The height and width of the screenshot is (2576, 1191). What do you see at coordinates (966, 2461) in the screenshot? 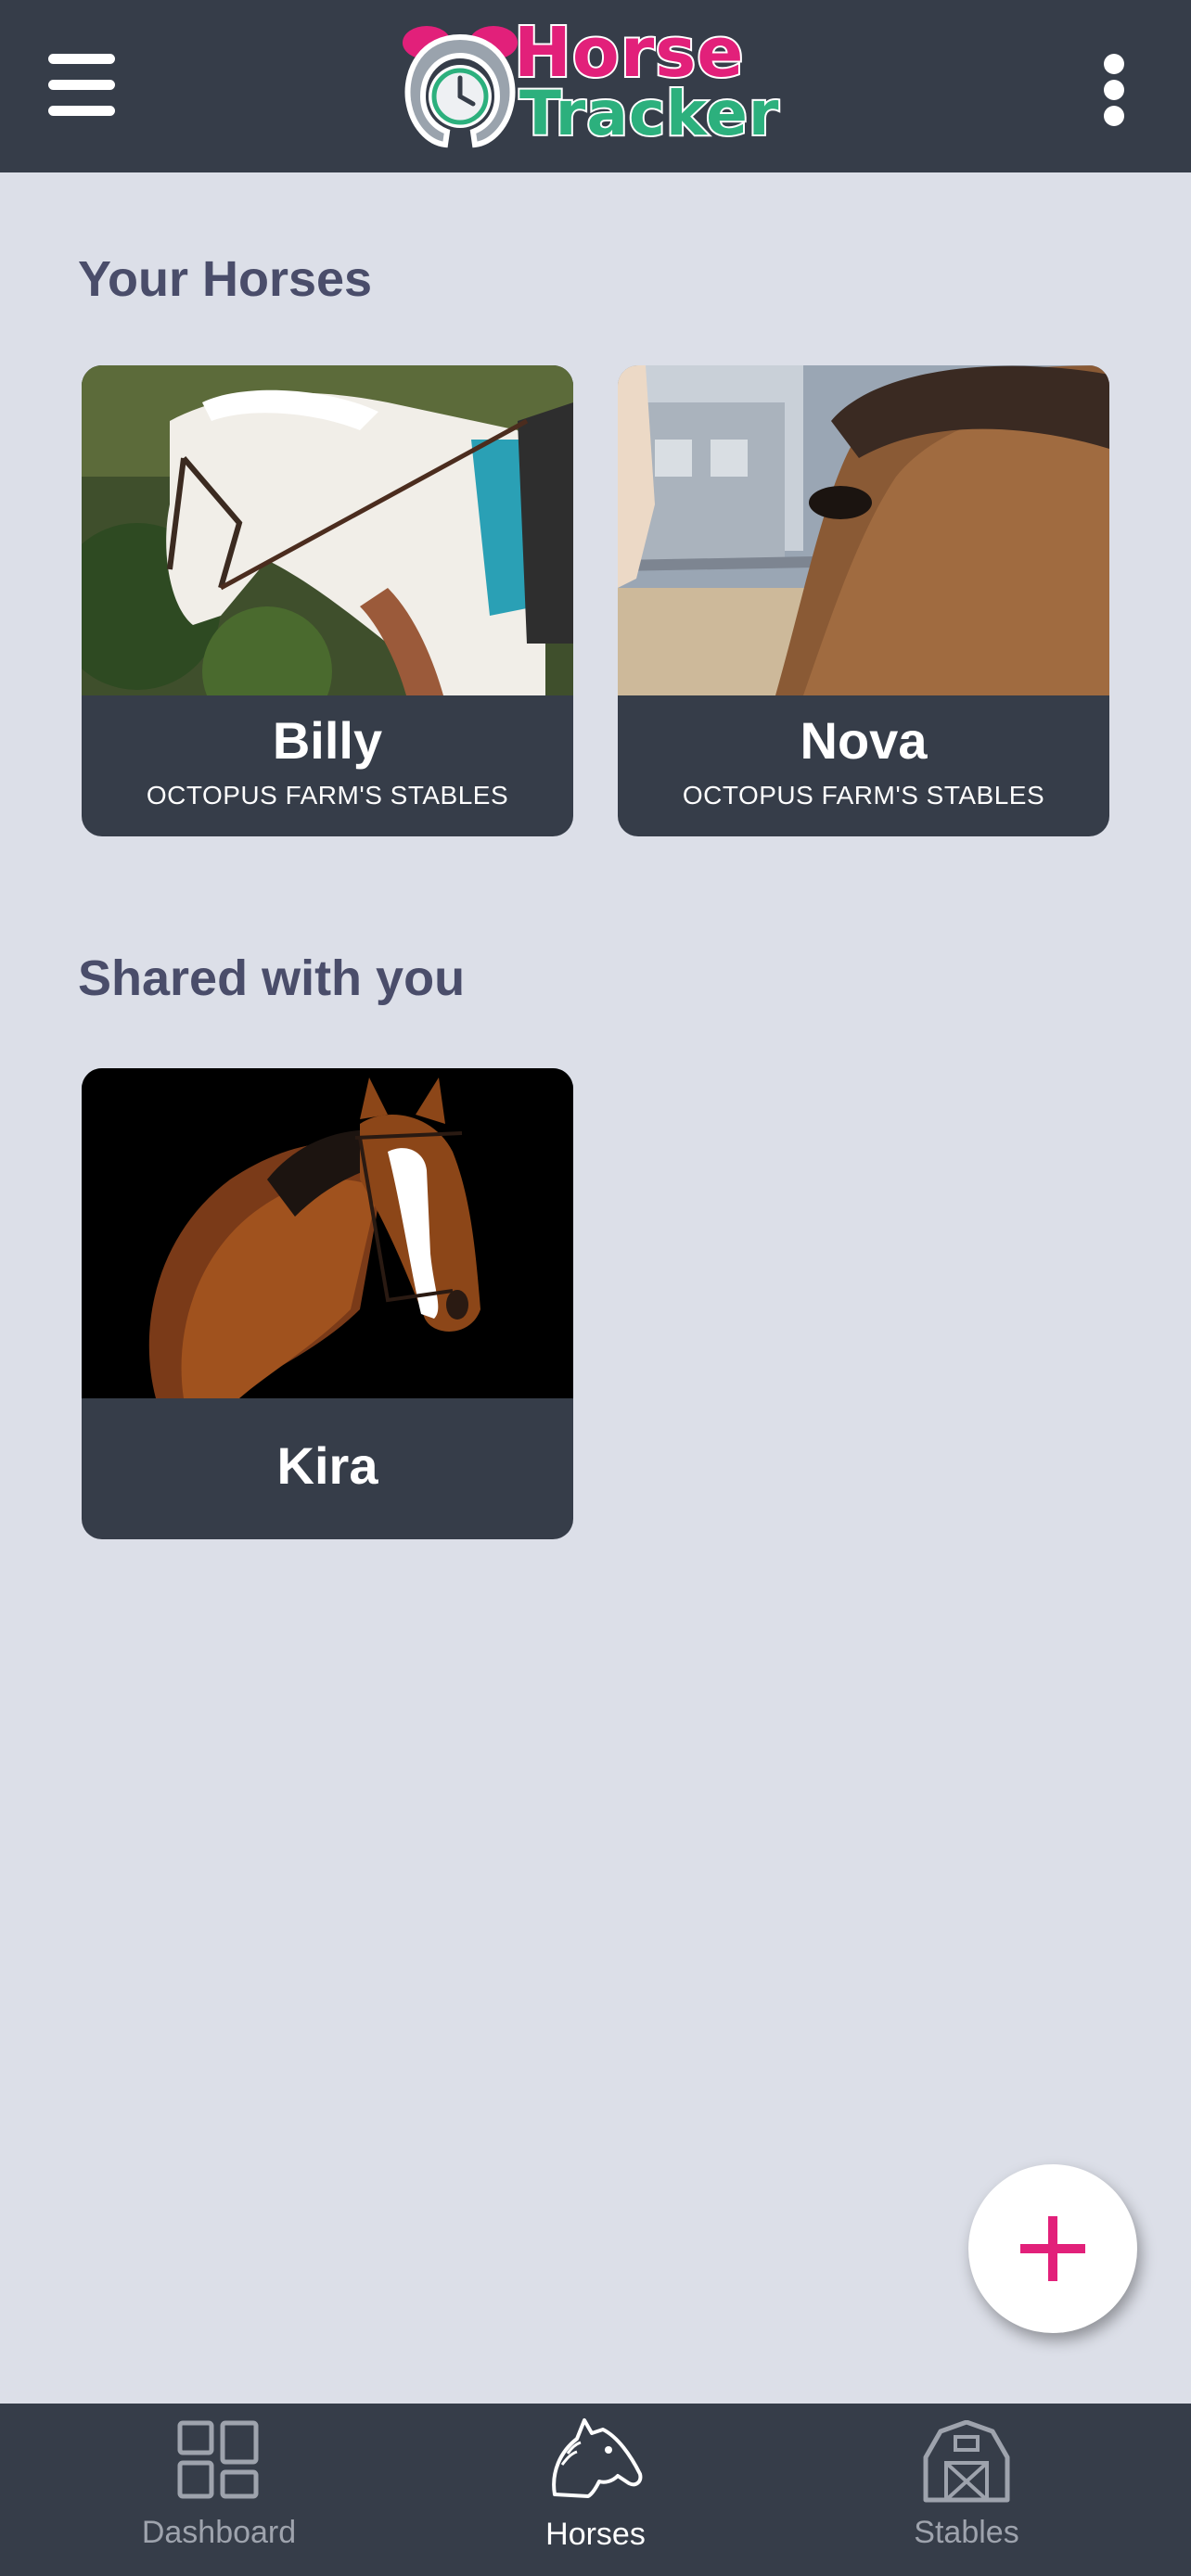
I see `barn-icon` at bounding box center [966, 2461].